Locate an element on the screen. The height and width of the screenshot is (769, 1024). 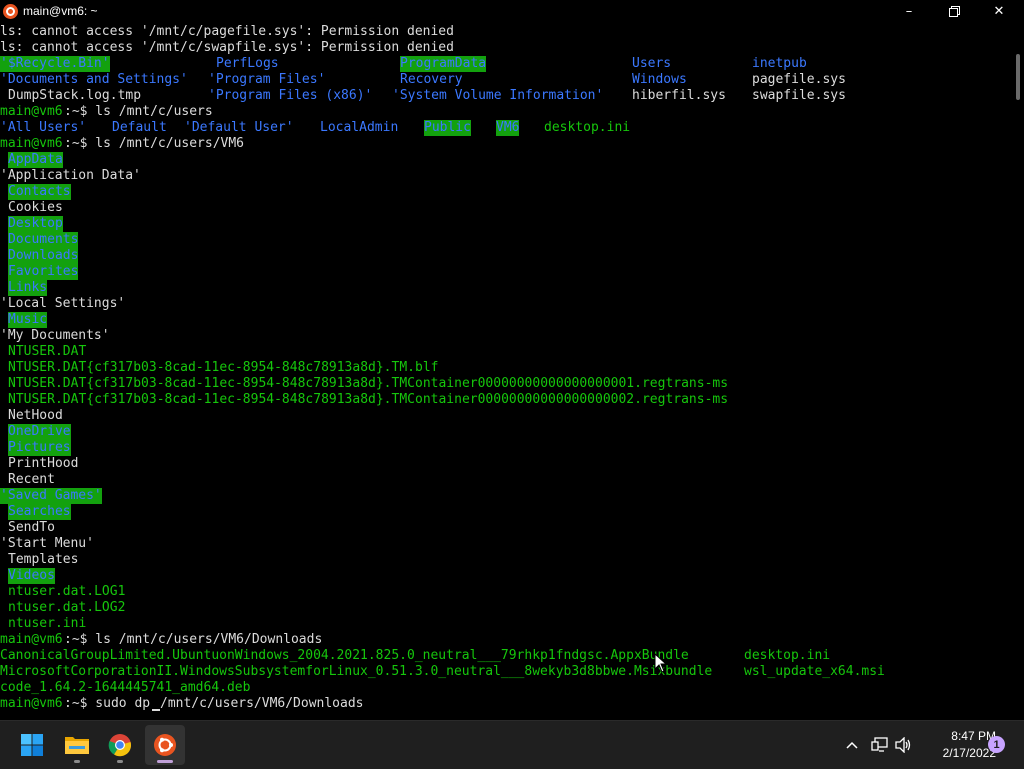
terminal-text: Contacts is located at coordinates (39, 192).